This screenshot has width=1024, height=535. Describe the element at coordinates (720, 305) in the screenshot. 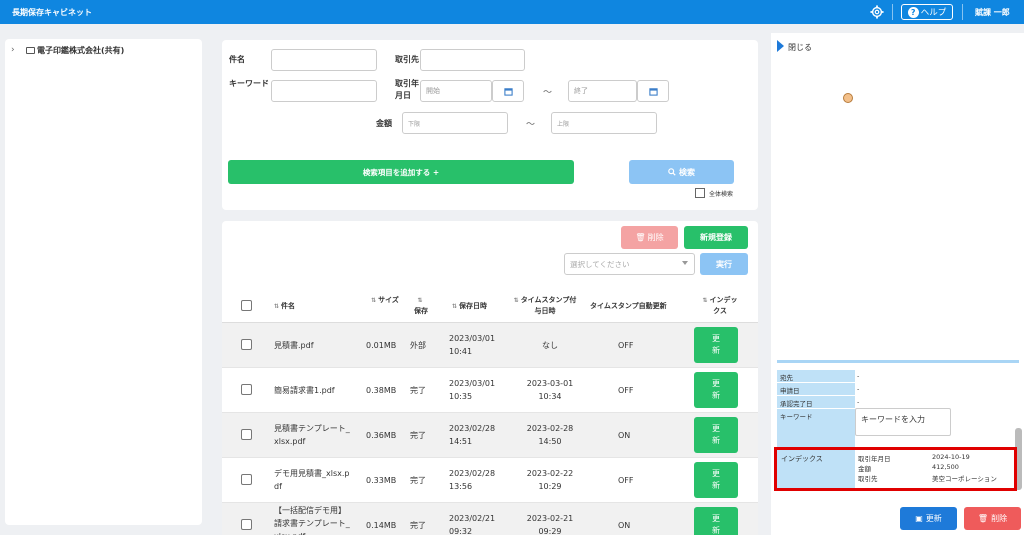

I see `column-index: ⇅ インデックス` at that location.